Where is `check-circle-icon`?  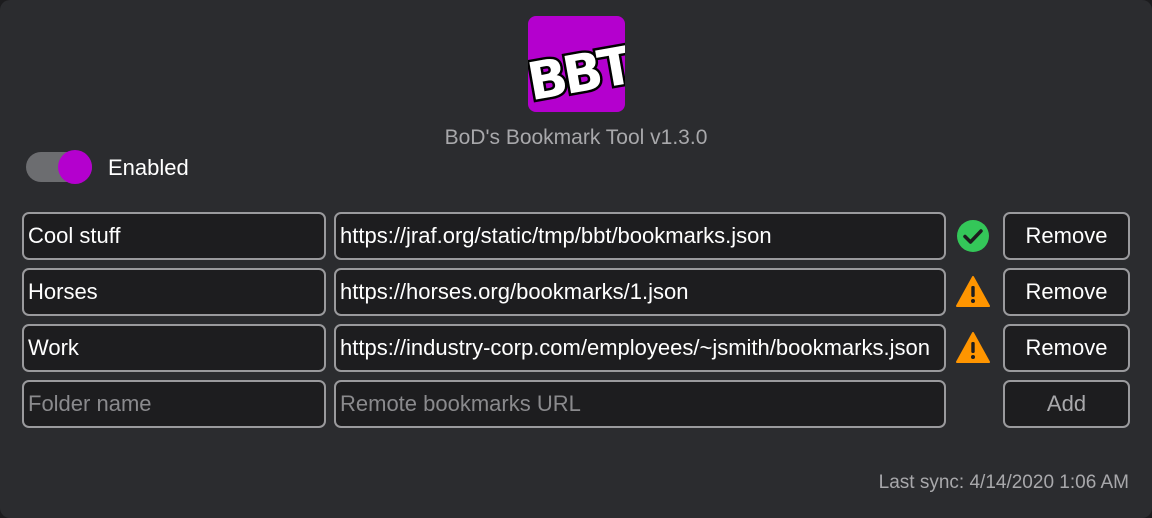 check-circle-icon is located at coordinates (973, 236).